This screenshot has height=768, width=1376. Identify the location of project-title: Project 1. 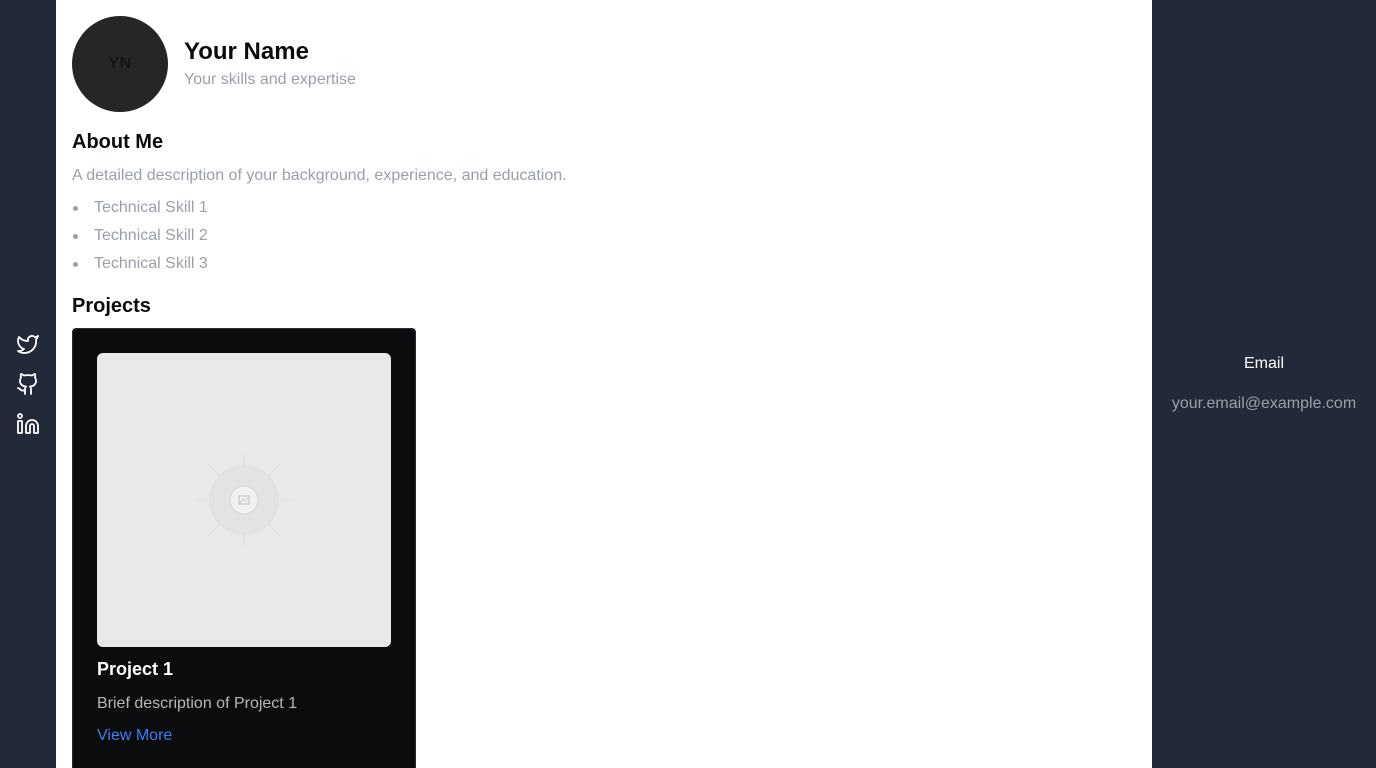
(135, 669).